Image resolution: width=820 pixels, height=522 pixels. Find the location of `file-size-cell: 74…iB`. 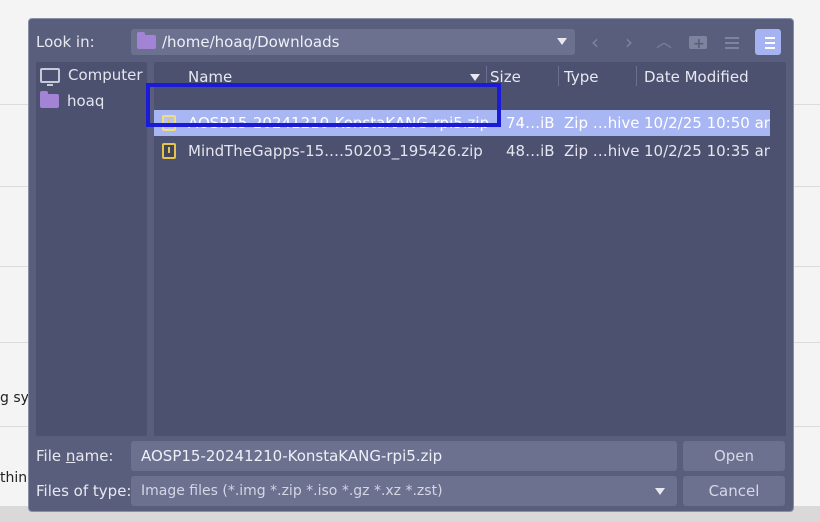

file-size-cell: 74…iB is located at coordinates (530, 123).